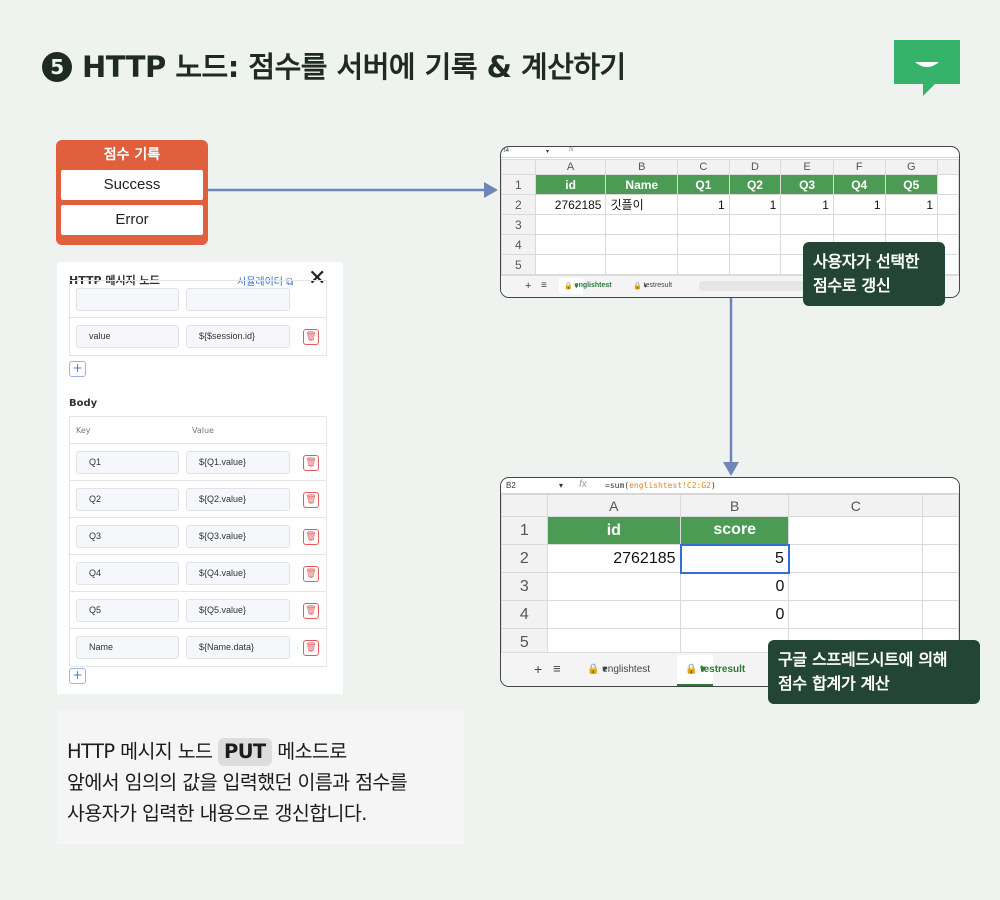 Image resolution: width=1000 pixels, height=900 pixels. I want to click on header-cell: Q4, so click(859, 184).